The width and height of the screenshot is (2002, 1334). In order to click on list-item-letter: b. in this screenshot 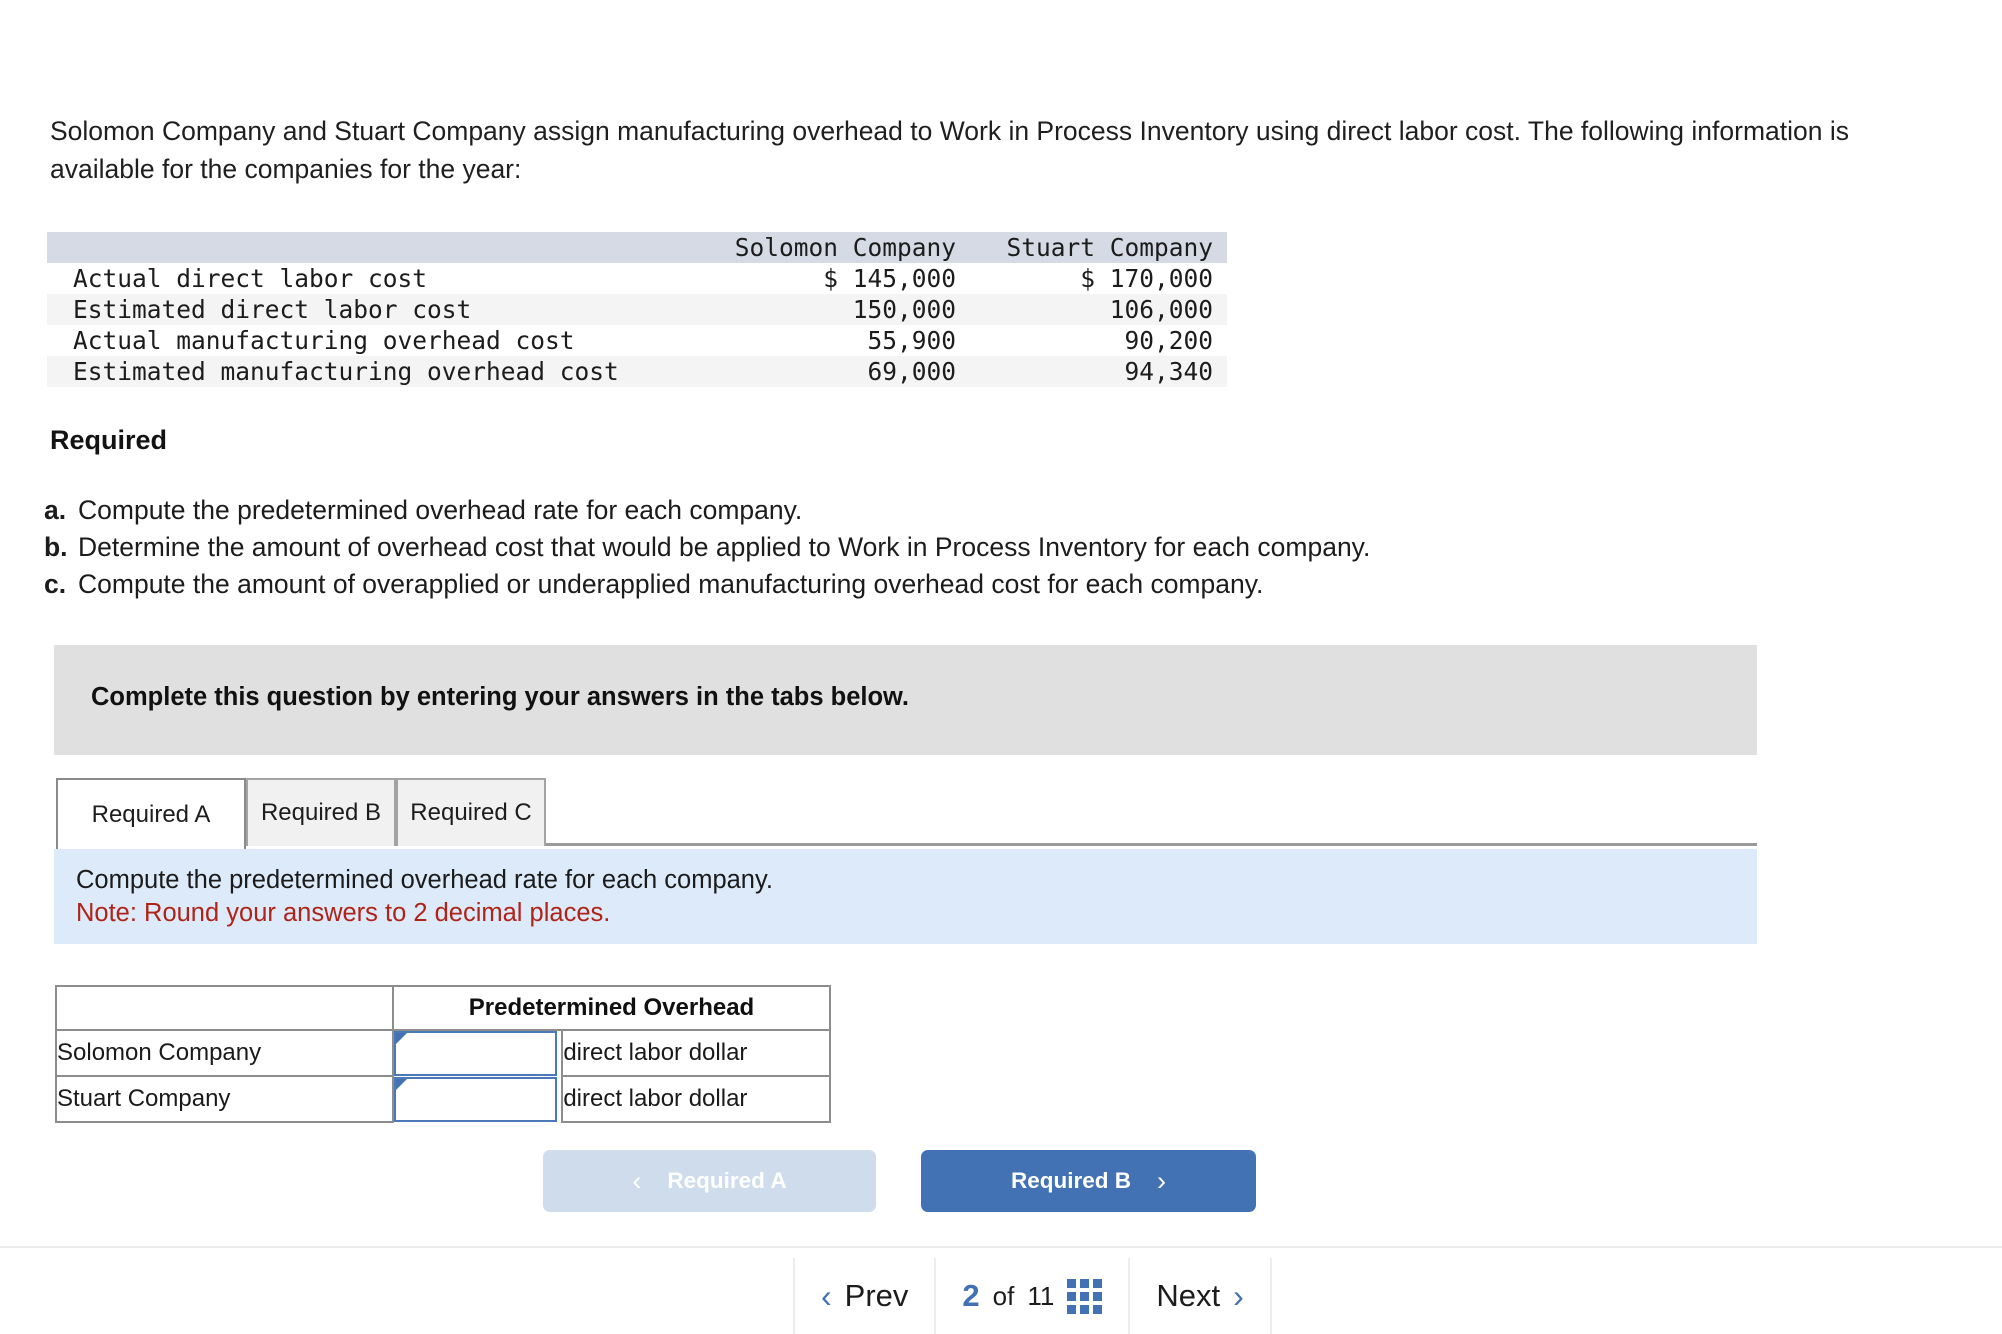, I will do `click(56, 547)`.